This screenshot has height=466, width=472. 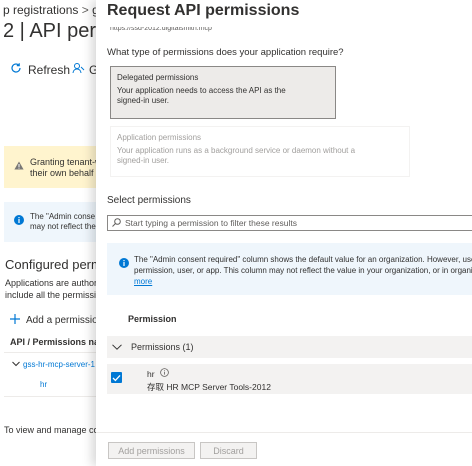 I want to click on refresh-label: Refresh, so click(x=49, y=69).